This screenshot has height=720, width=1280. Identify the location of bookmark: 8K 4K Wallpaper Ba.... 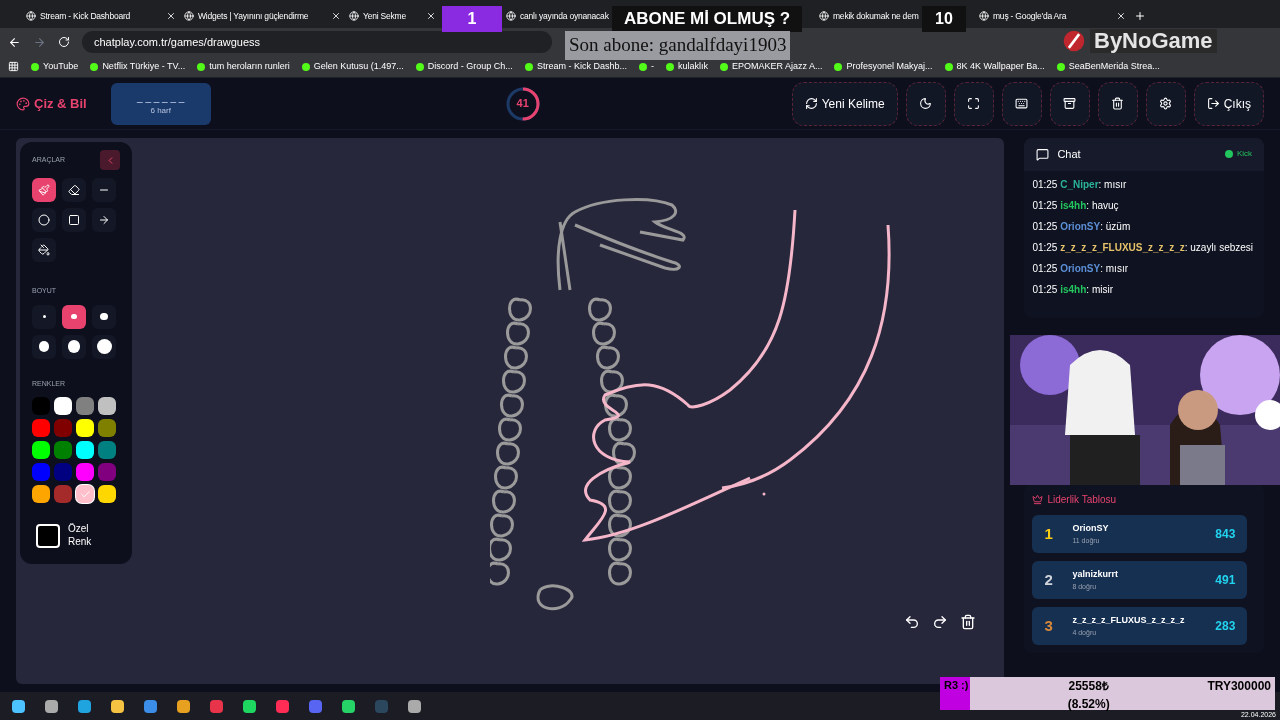
(994, 66).